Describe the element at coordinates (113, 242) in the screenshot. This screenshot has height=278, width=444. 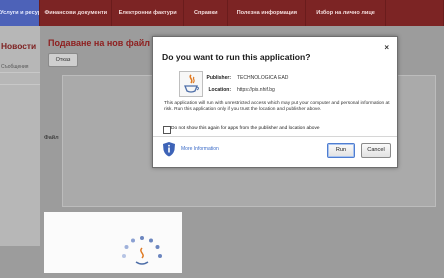
I see `loading-panel` at that location.